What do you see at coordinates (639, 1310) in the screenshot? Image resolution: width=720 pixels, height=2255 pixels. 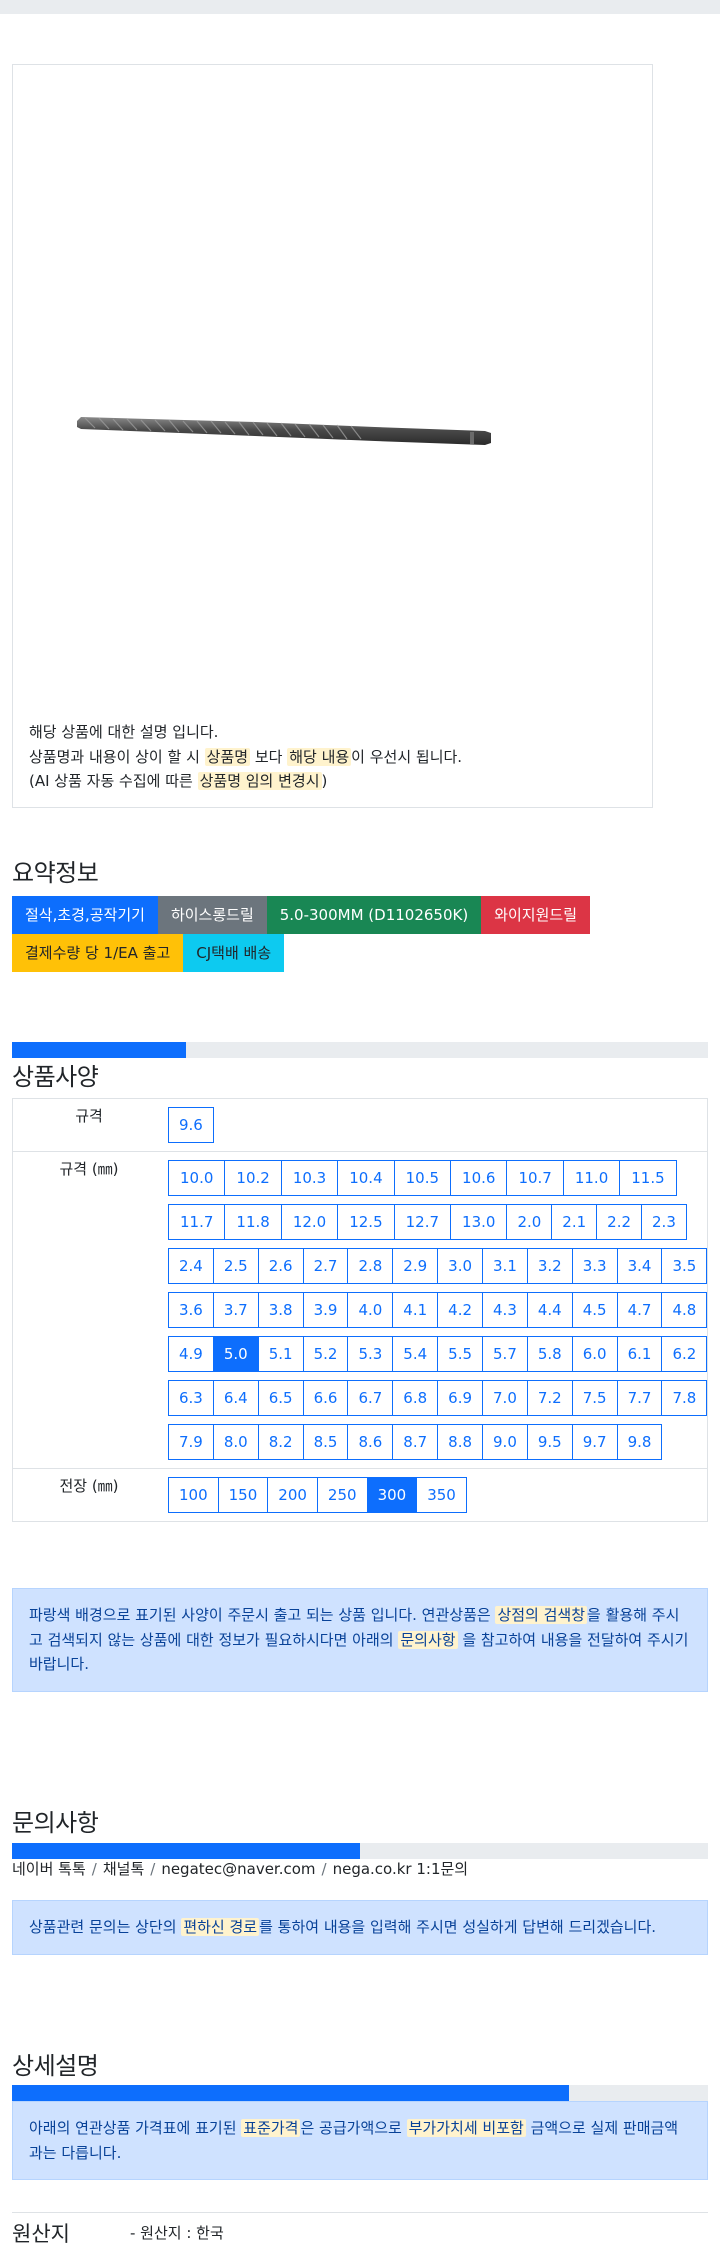 I see `spec-option-button: 4.7` at bounding box center [639, 1310].